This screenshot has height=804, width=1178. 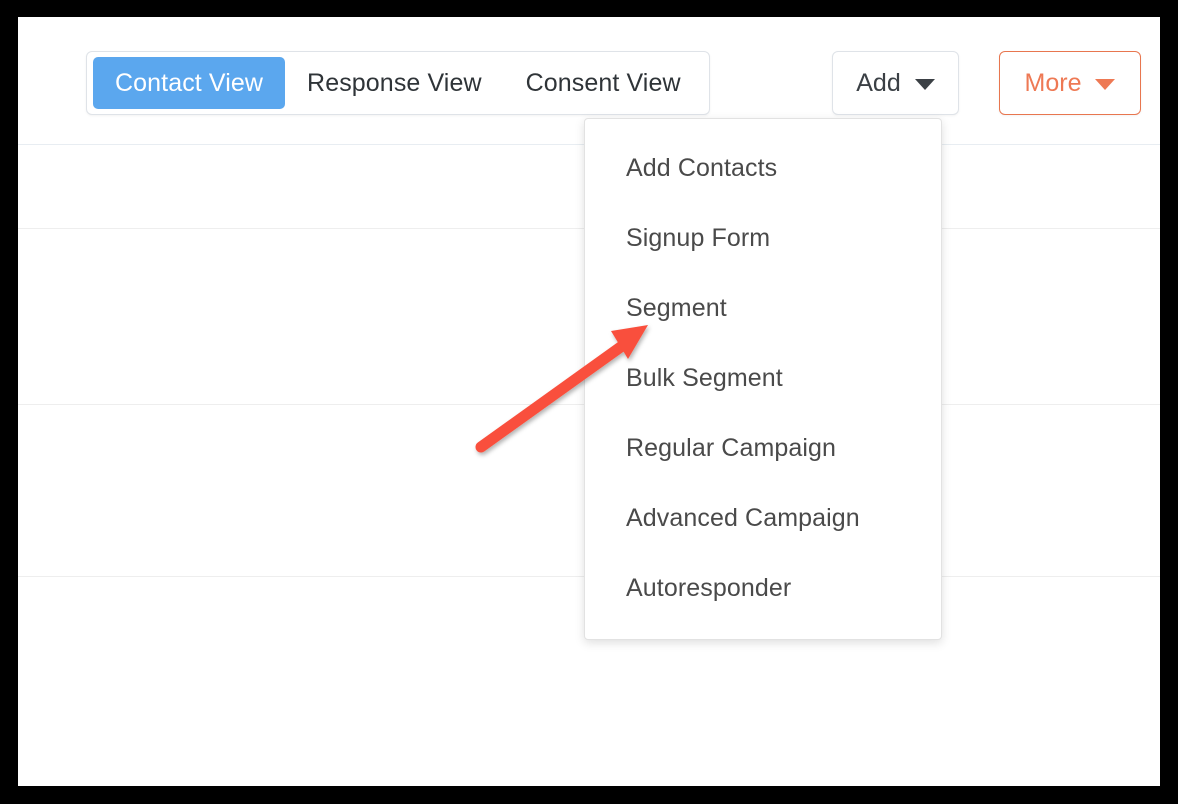 I want to click on menu-item-bulk-segment: Bulk Segment, so click(x=763, y=378).